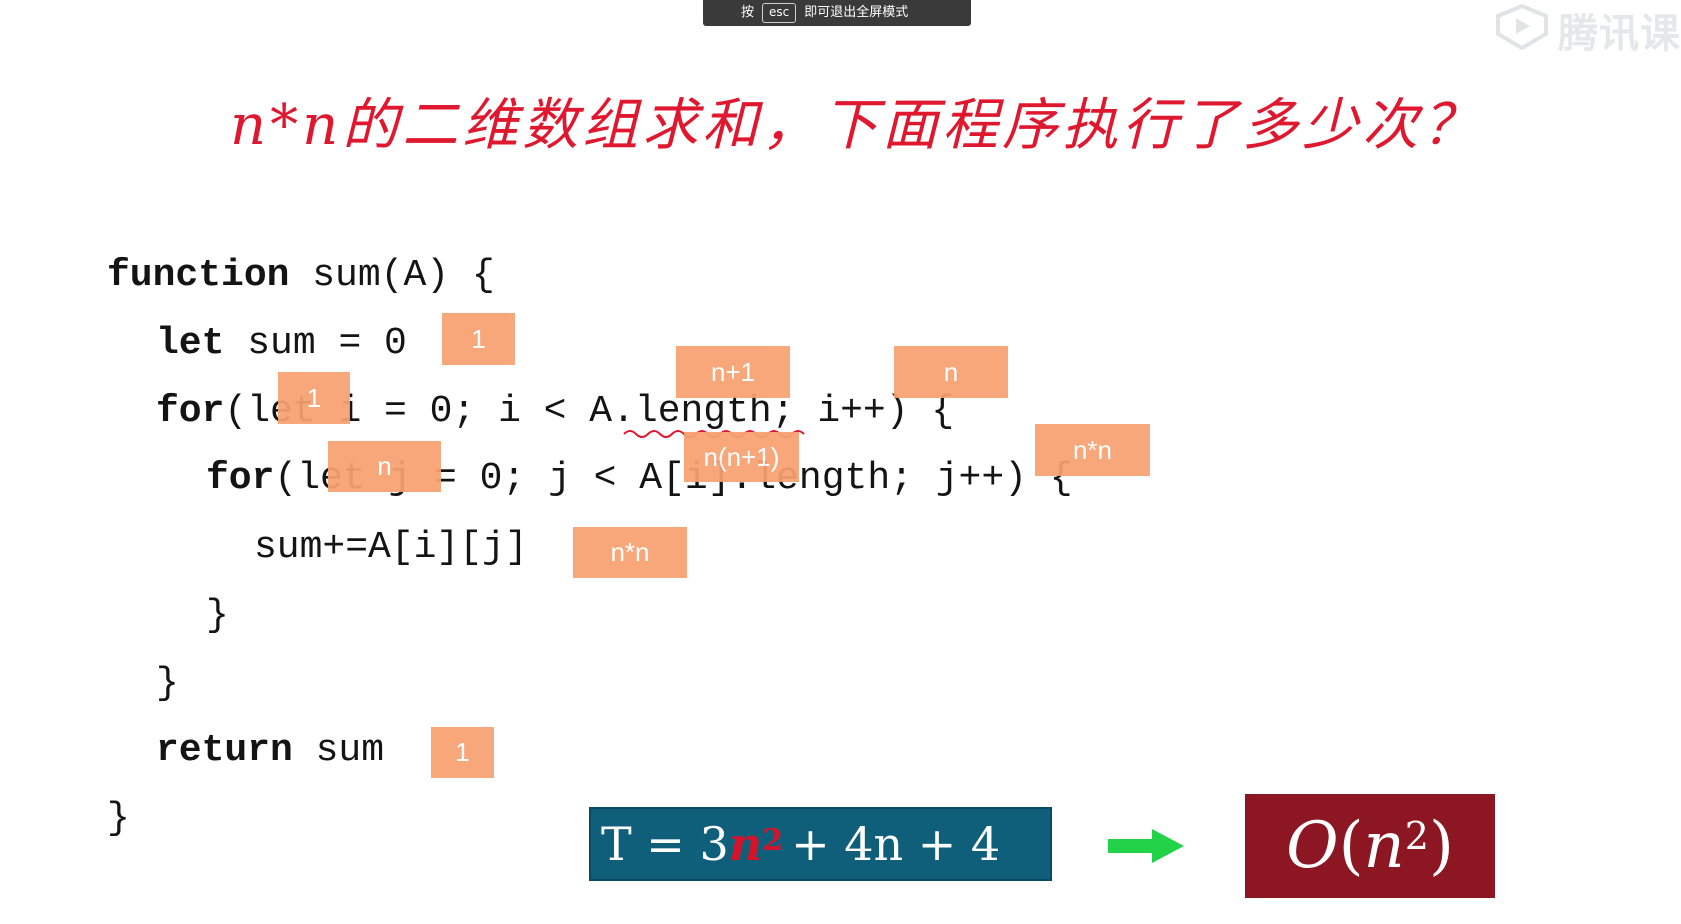 This screenshot has height=924, width=1681. I want to click on formula-n-highlight: n, so click(745, 844).